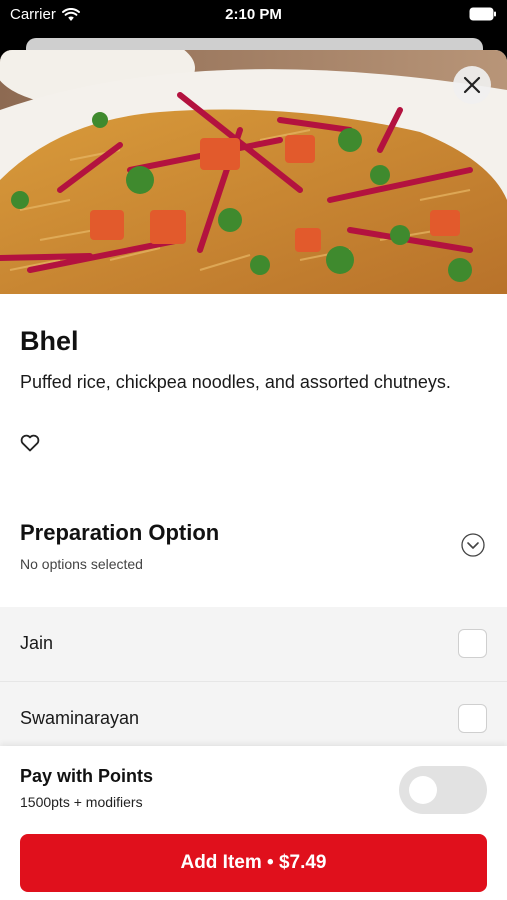 The image size is (507, 900). I want to click on favorite-button, so click(31, 445).